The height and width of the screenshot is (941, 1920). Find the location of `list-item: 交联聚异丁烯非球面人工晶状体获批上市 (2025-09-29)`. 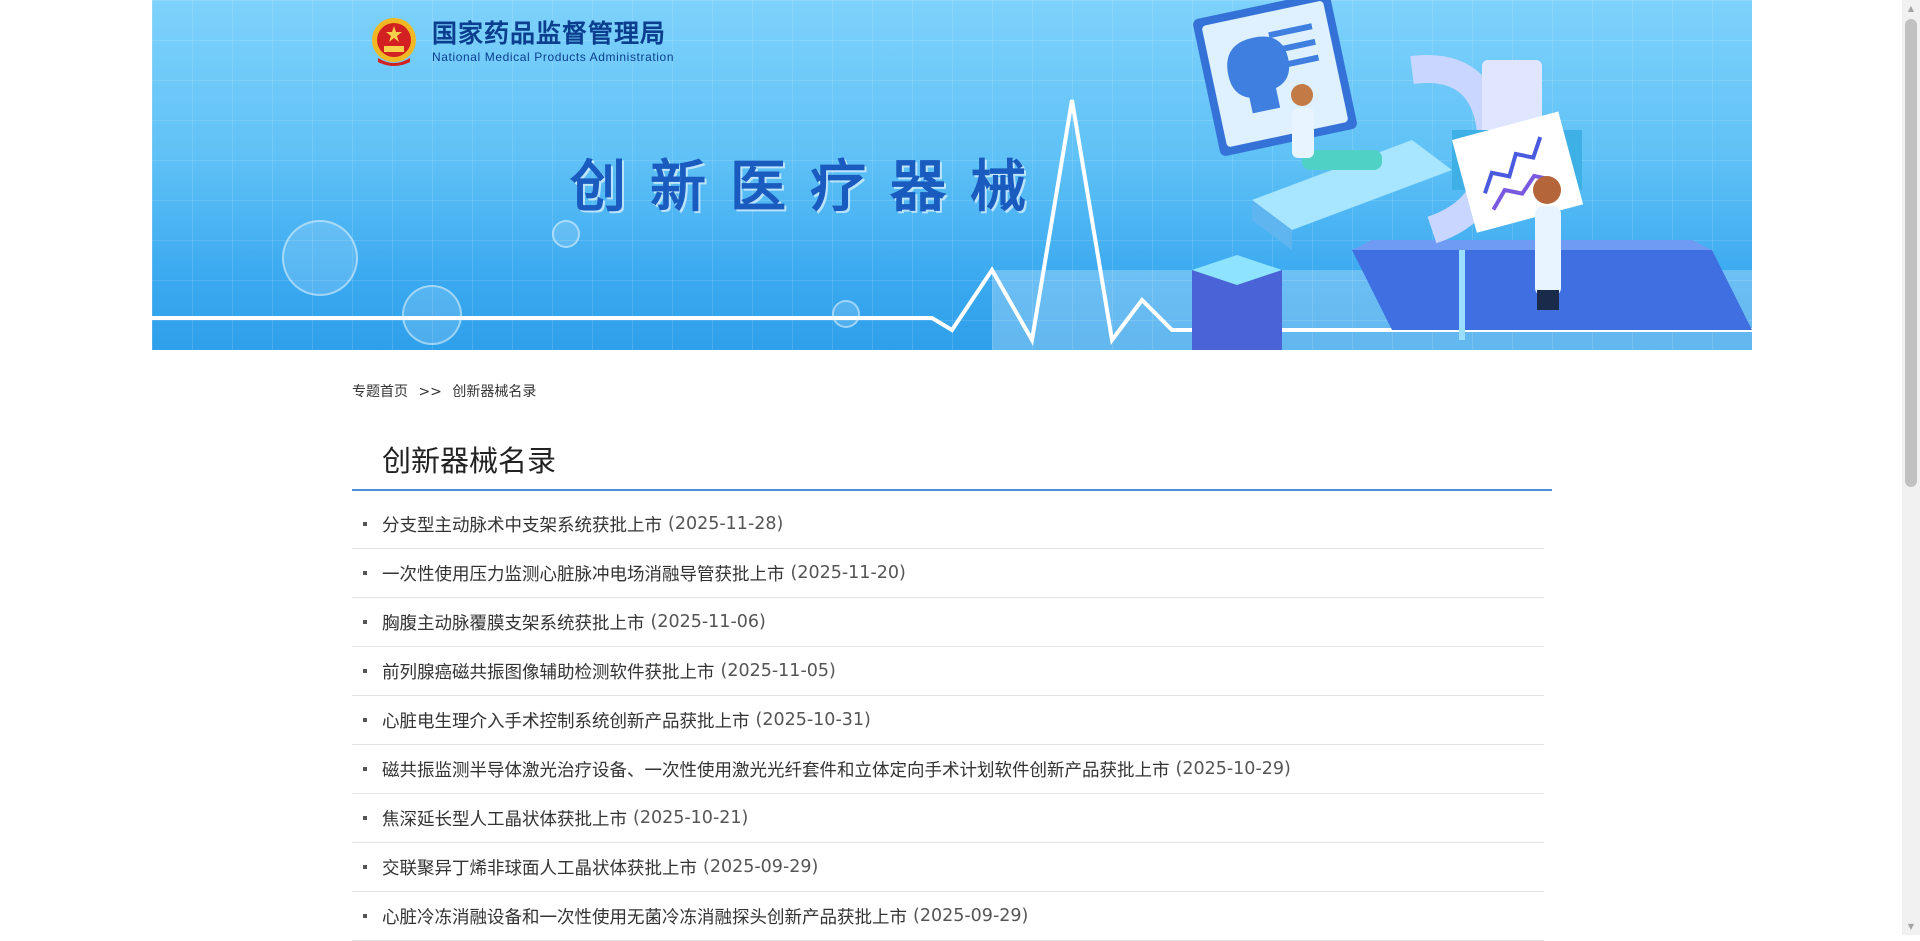

list-item: 交联聚异丁烯非球面人工晶状体获批上市 (2025-09-29) is located at coordinates (948, 867).